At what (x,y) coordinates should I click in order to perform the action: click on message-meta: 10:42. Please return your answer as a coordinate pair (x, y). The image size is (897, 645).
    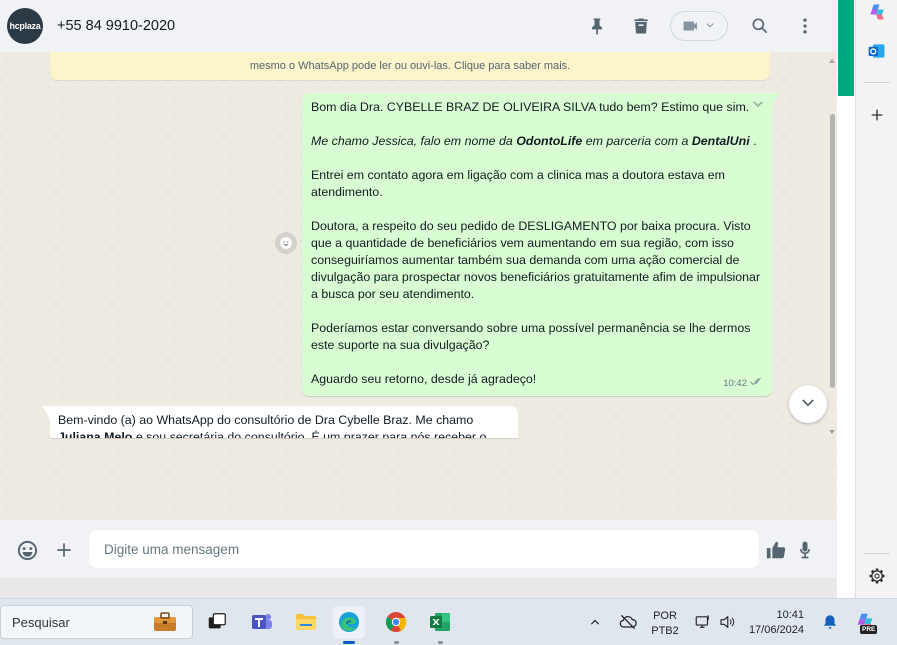
    Looking at the image, I should click on (743, 383).